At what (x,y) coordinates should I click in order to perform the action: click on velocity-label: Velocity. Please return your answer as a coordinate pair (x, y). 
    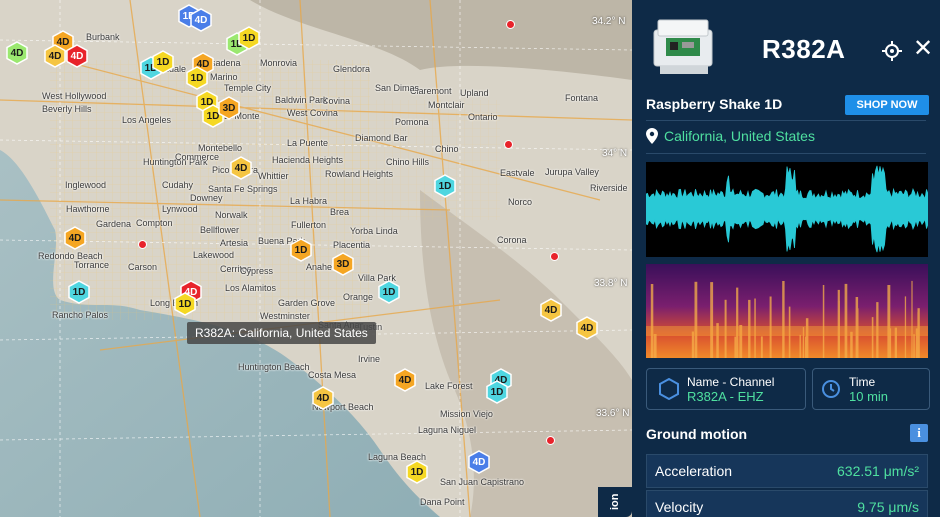
    Looking at the image, I should click on (679, 507).